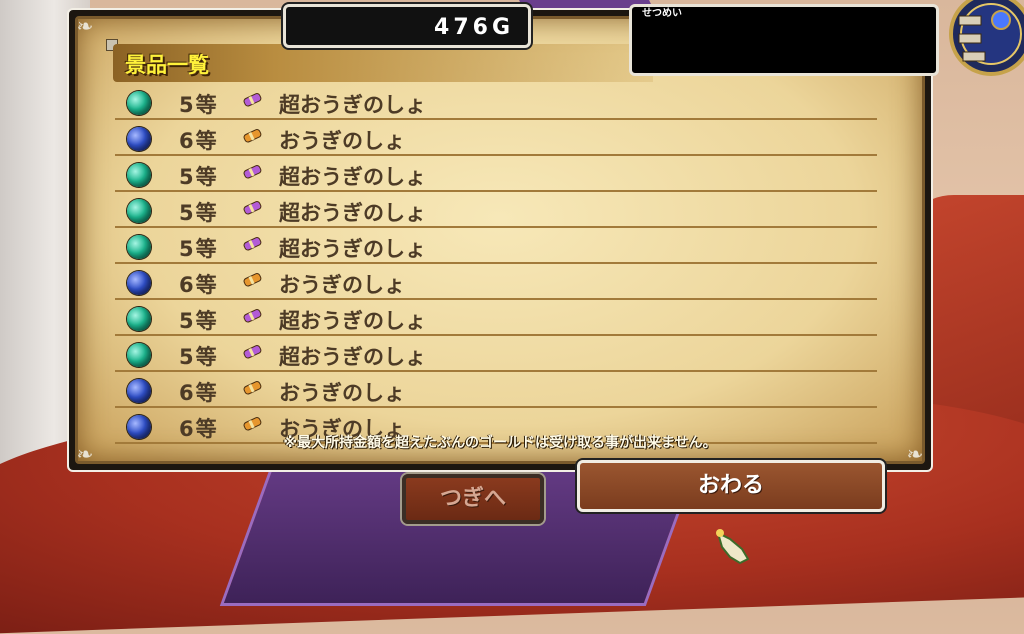 This screenshot has height=634, width=1024. What do you see at coordinates (474, 27) in the screenshot?
I see `gold-amount: 476G` at bounding box center [474, 27].